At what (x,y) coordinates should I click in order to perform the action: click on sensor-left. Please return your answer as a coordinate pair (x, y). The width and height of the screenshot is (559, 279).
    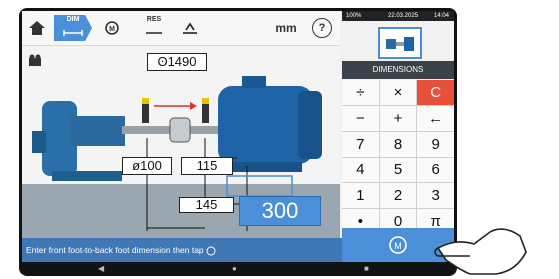
    Looking at the image, I should click on (145, 112).